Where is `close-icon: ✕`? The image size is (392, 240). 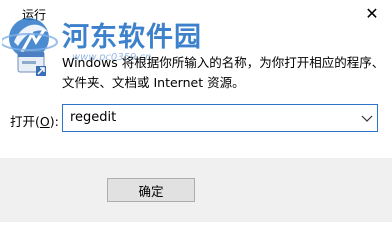 close-icon: ✕ is located at coordinates (372, 13).